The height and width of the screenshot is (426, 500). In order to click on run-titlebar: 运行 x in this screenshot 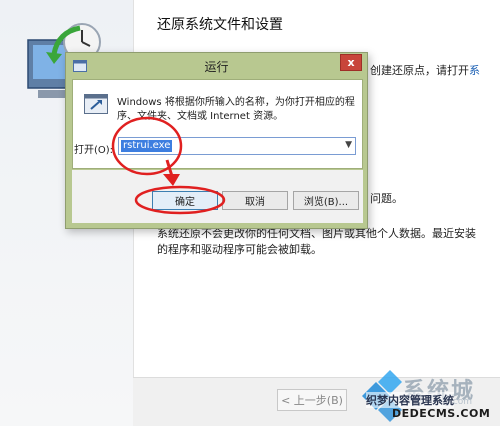, I will do `click(216, 66)`.